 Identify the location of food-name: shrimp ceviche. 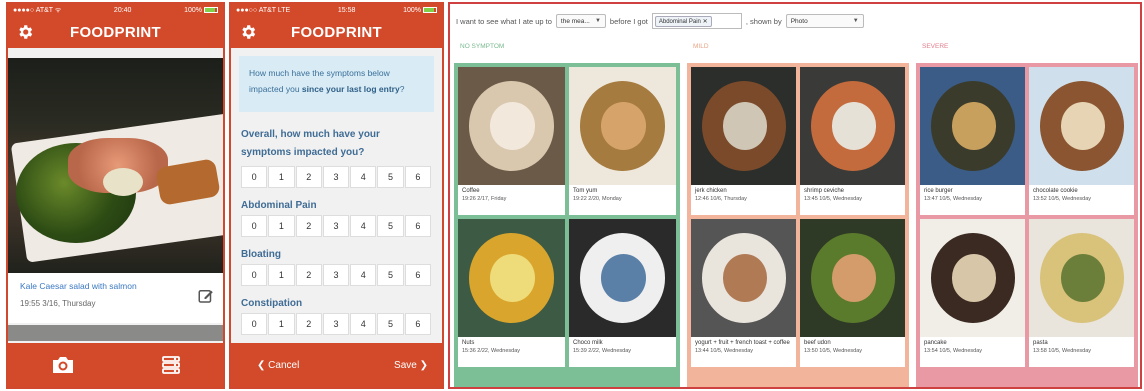
(824, 191).